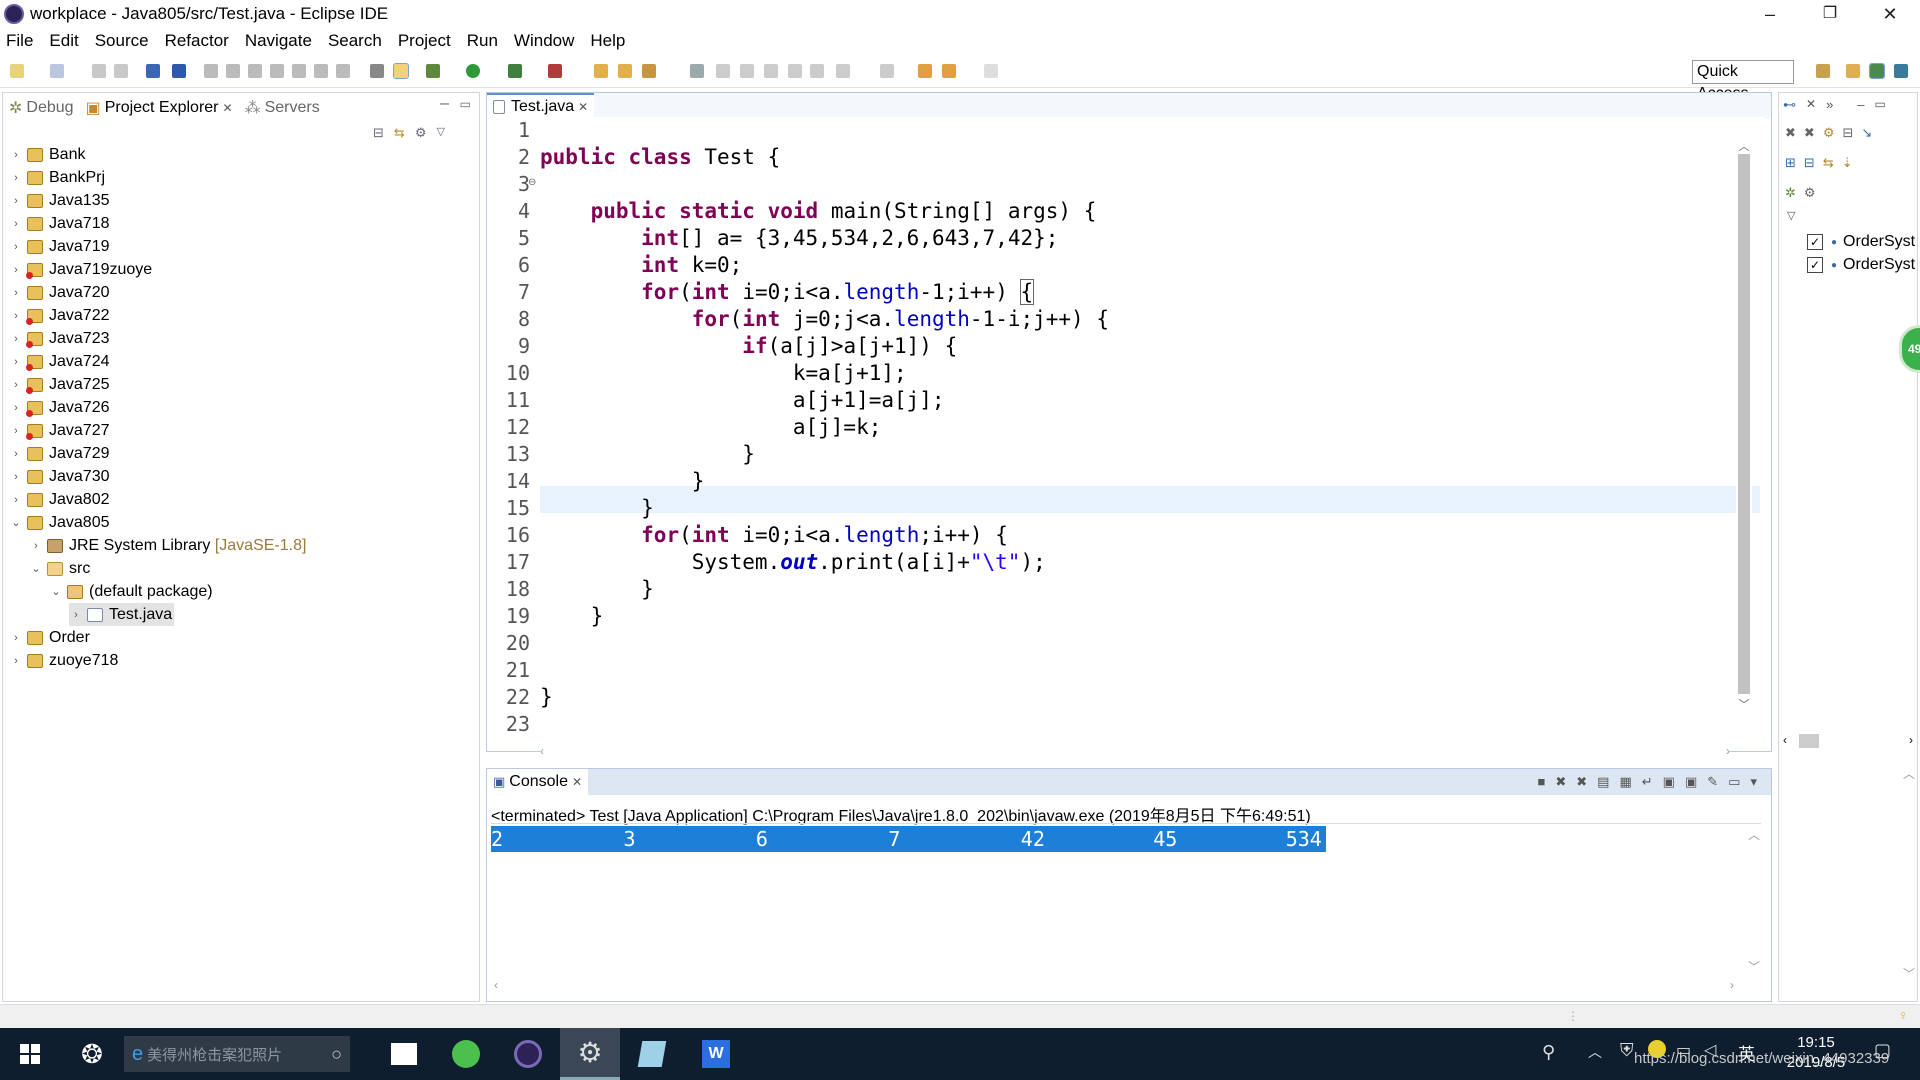 The image size is (1920, 1080). I want to click on collapse-icon: ⊟, so click(1847, 133).